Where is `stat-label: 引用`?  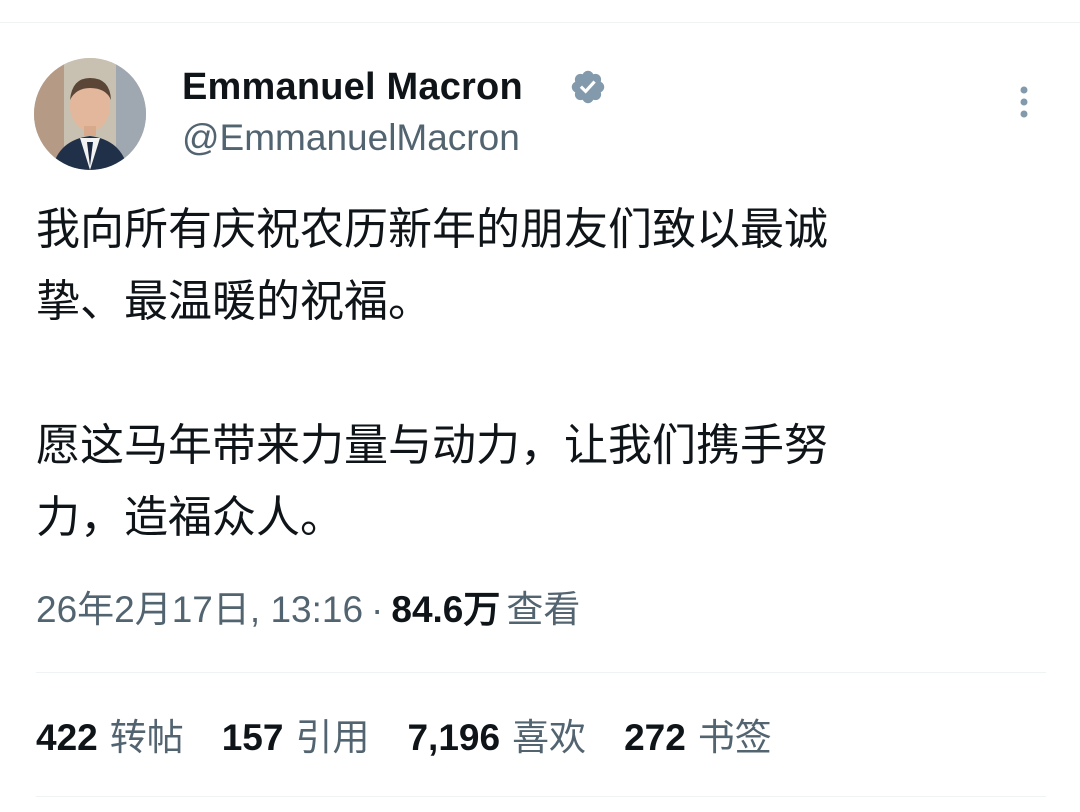 stat-label: 引用 is located at coordinates (332, 737).